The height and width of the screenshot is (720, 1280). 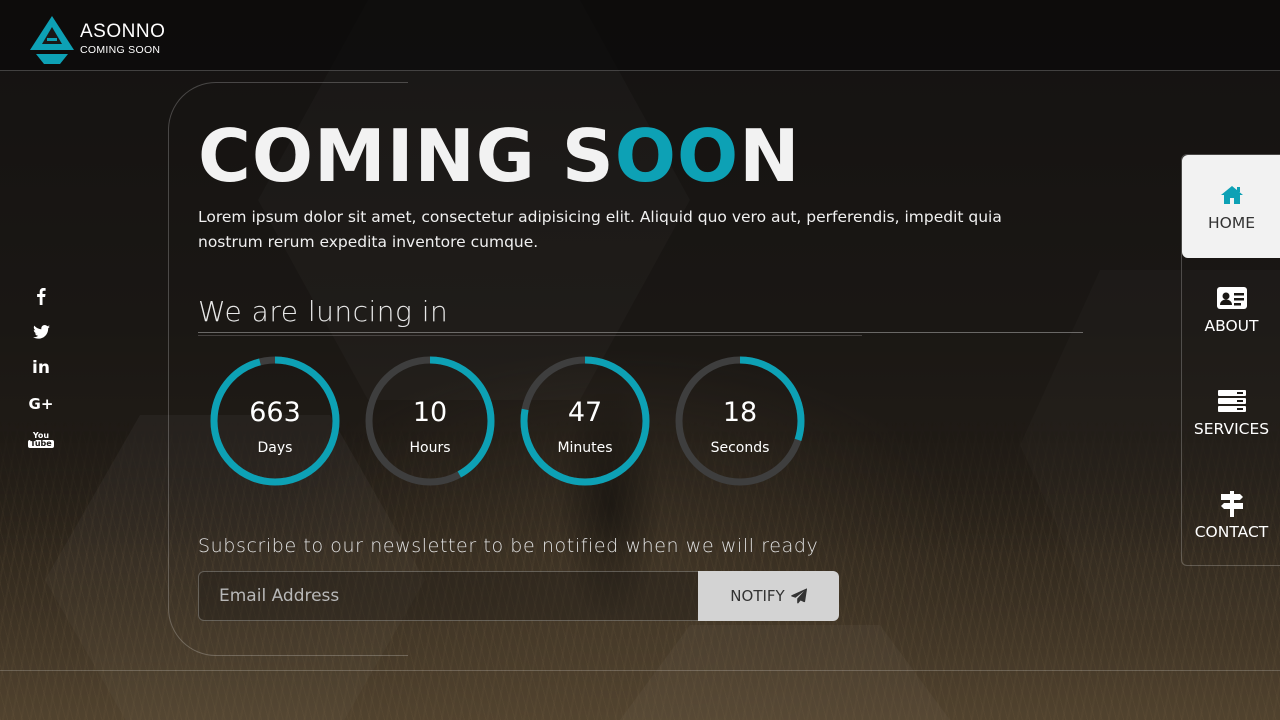 I want to click on server-icon, so click(x=1231, y=401).